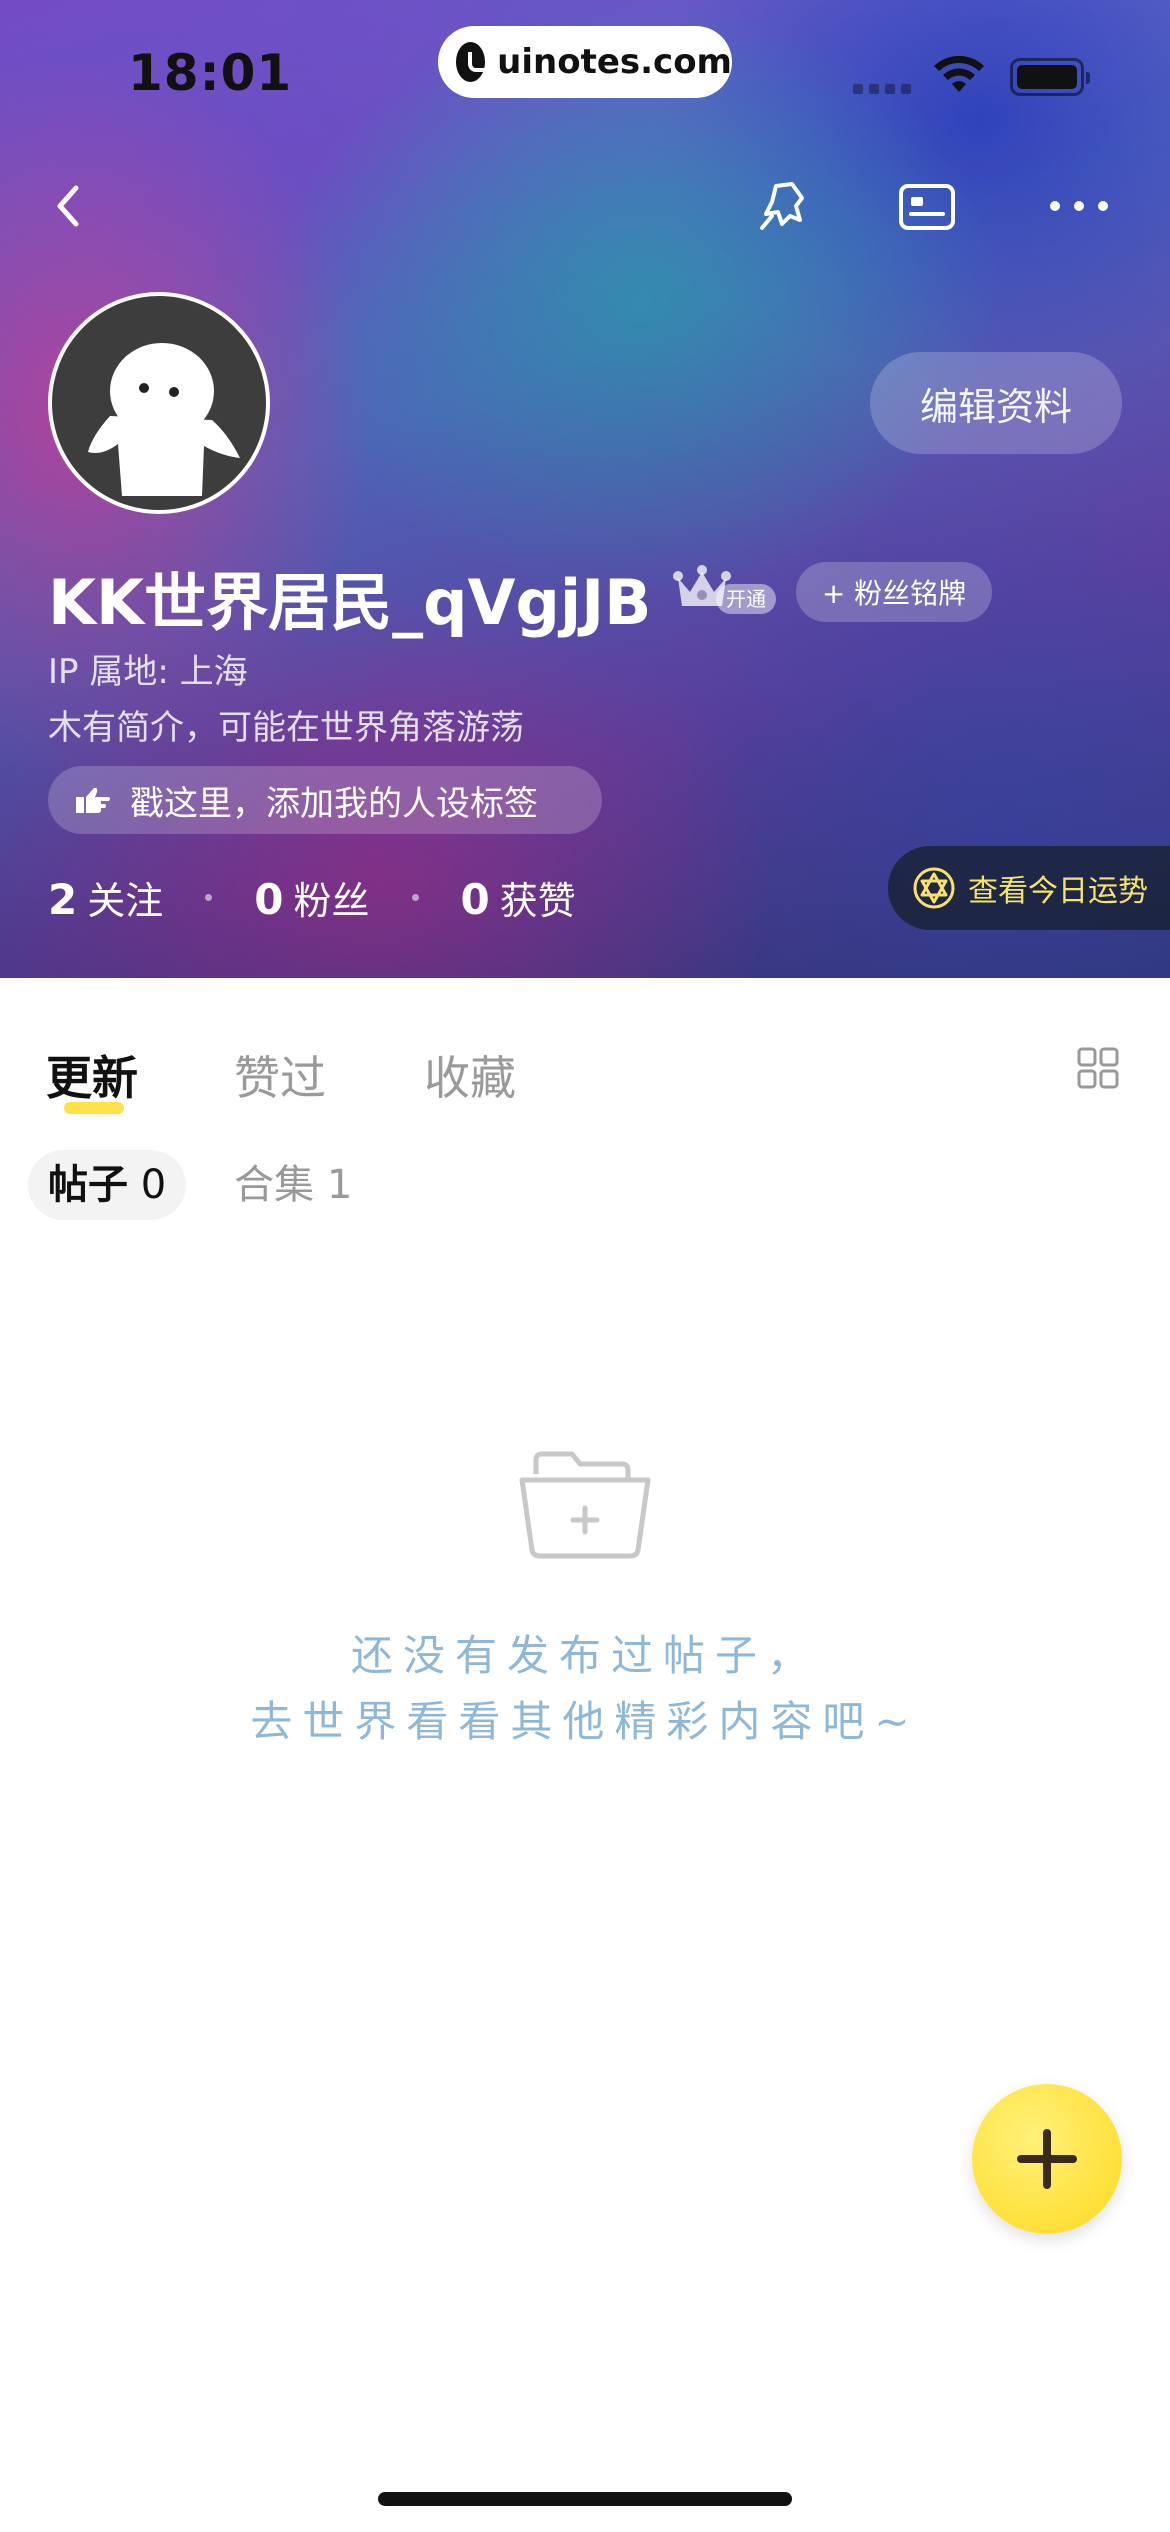 This screenshot has height=2532, width=1170. What do you see at coordinates (470, 1075) in the screenshot?
I see `tab-favorites: 收藏` at bounding box center [470, 1075].